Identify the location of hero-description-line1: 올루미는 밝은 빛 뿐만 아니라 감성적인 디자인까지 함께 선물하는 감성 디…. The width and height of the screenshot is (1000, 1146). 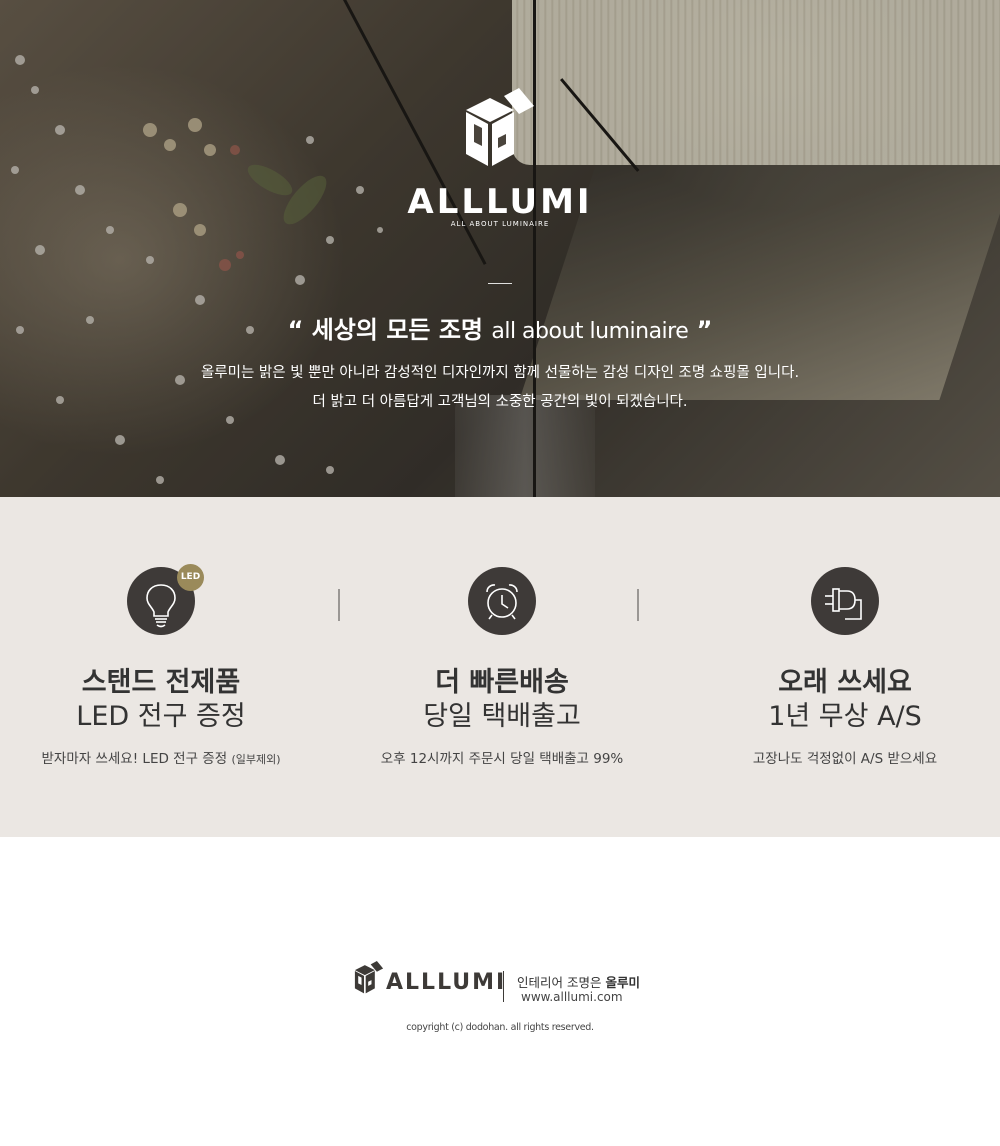
(500, 373).